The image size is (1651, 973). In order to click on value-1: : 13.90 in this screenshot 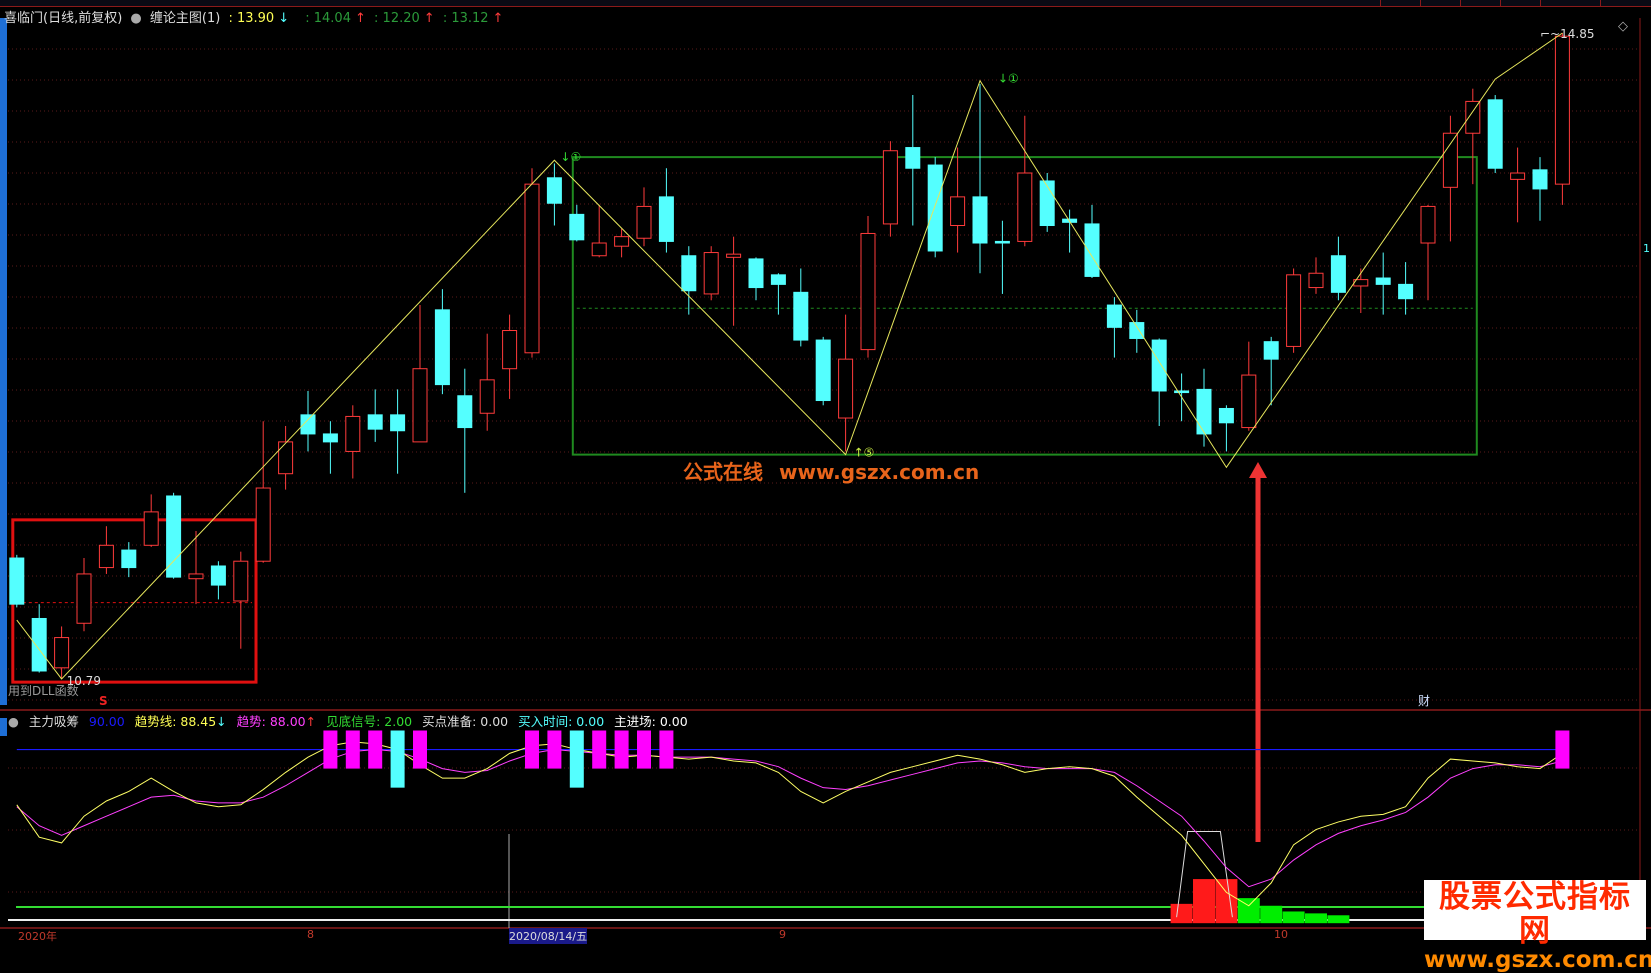, I will do `click(251, 18)`.